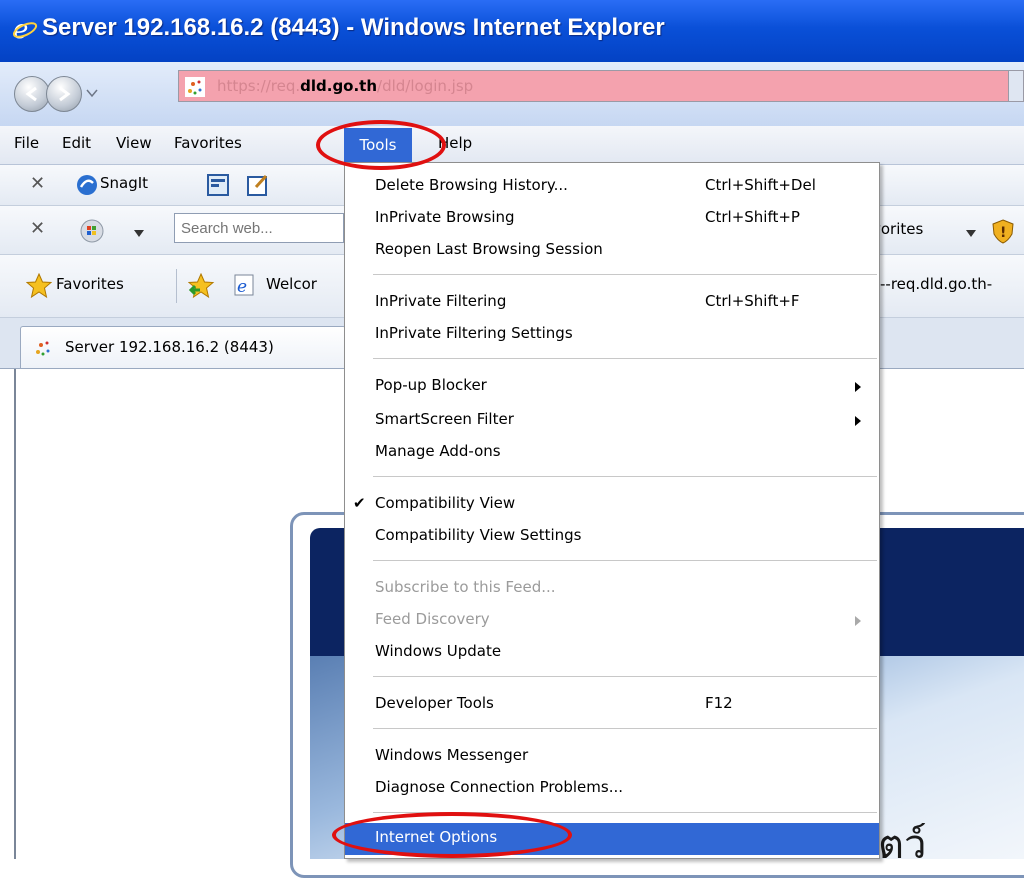 The height and width of the screenshot is (878, 1024). What do you see at coordinates (381, 145) in the screenshot?
I see `annotation-circle-tools` at bounding box center [381, 145].